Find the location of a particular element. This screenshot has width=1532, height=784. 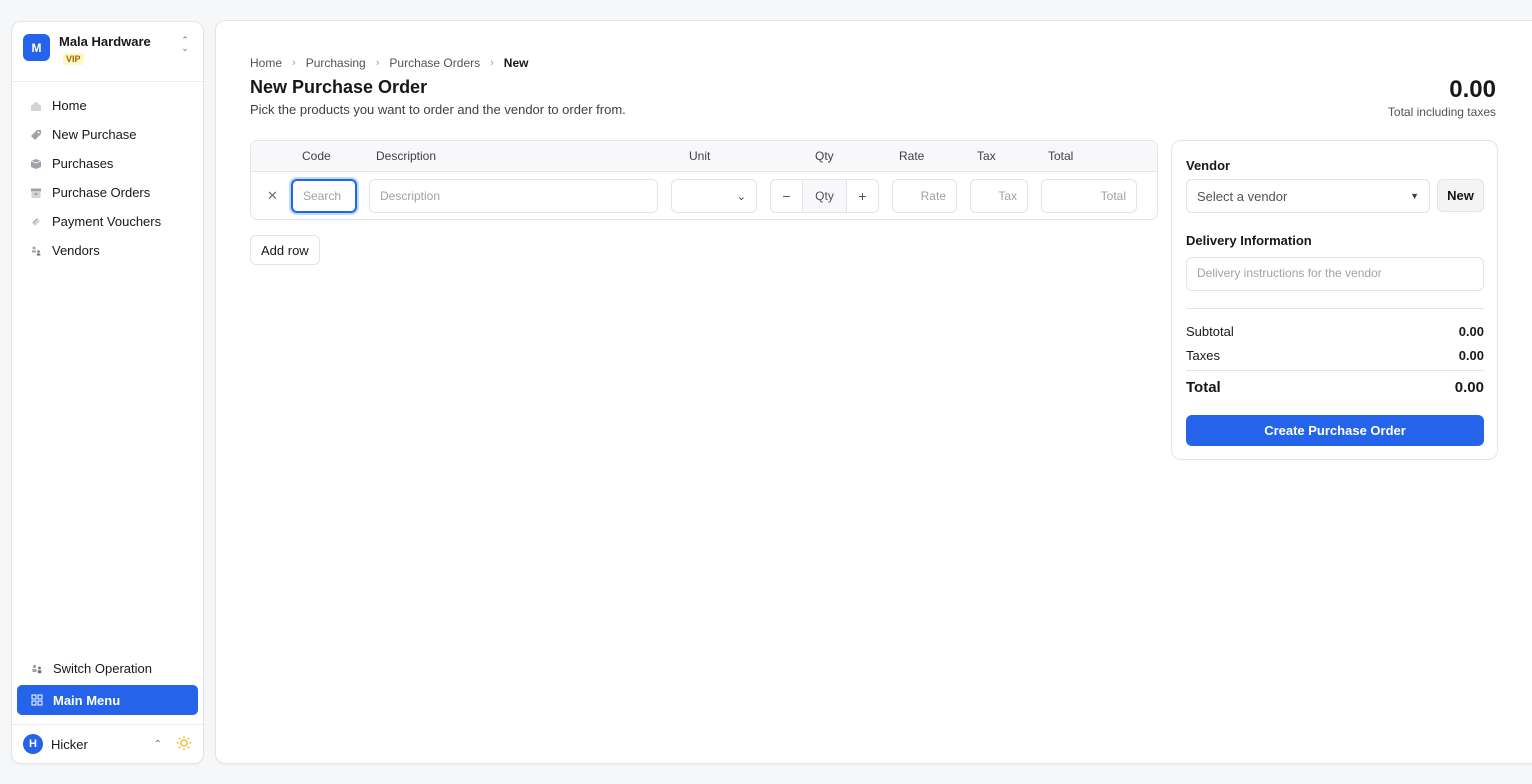

page-title: New Purchase Order is located at coordinates (339, 87).